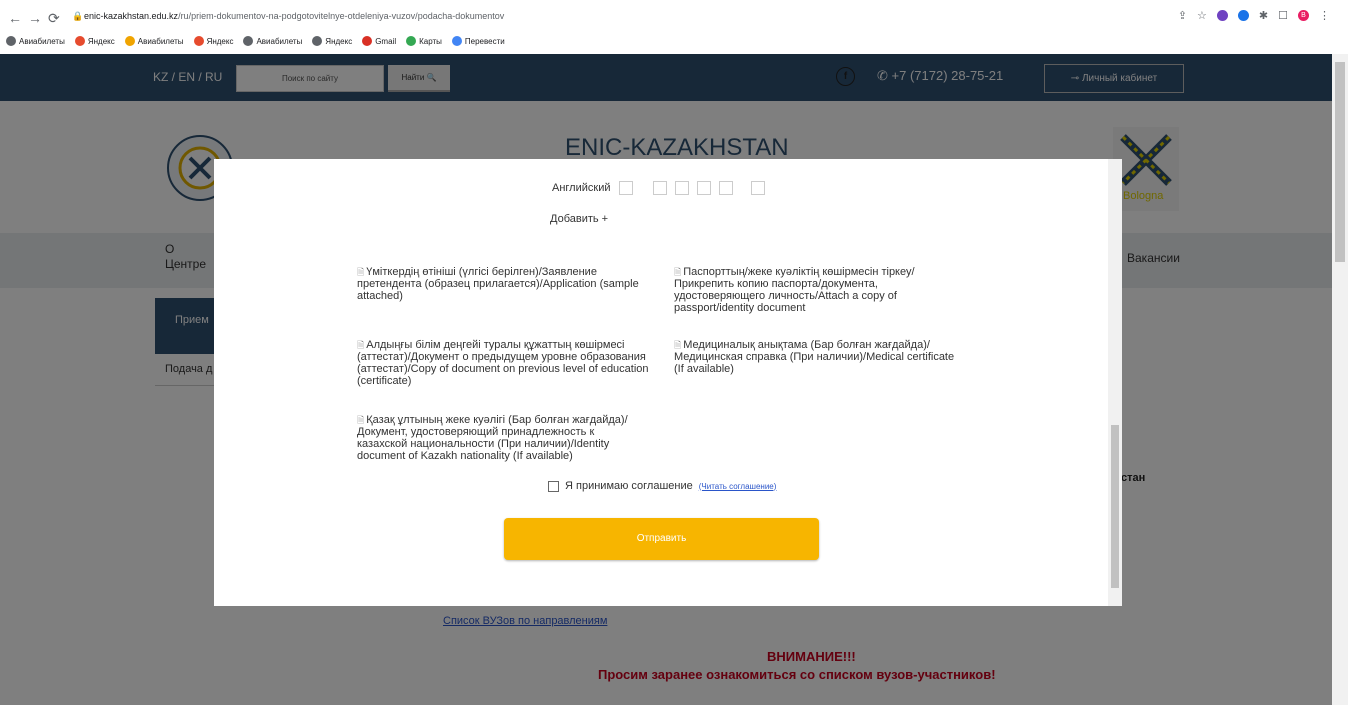  I want to click on modal-scrollbar-thumb, so click(1115, 506).